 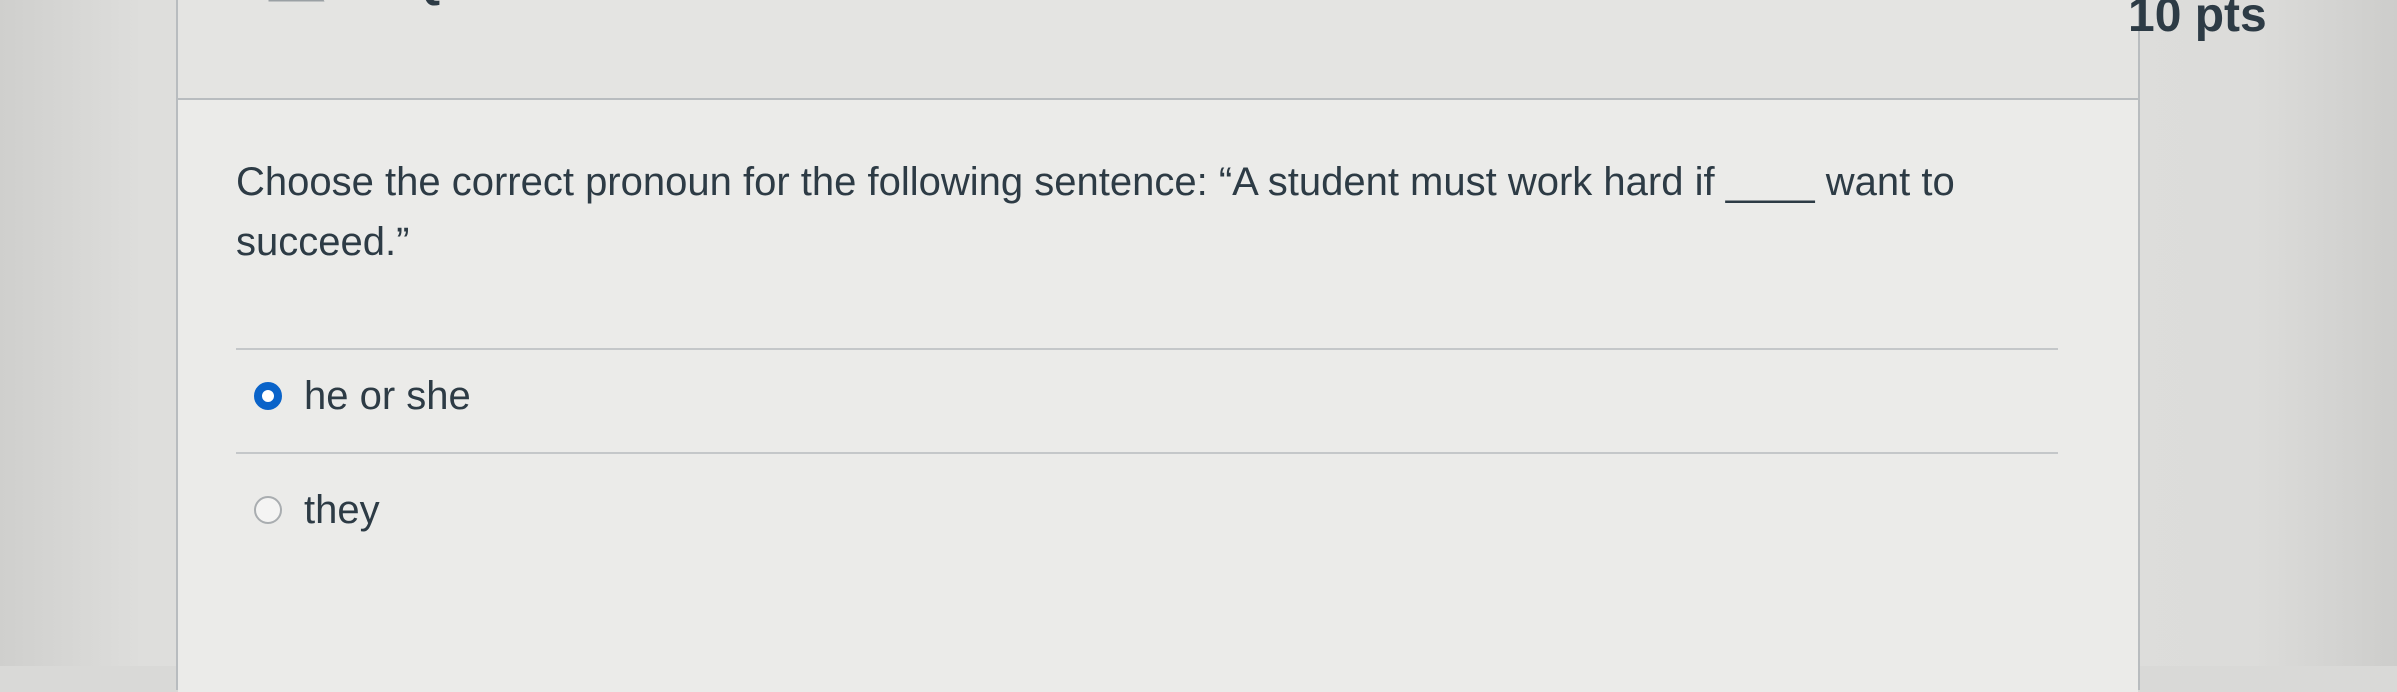 I want to click on answer-label: he or she, so click(x=387, y=395).